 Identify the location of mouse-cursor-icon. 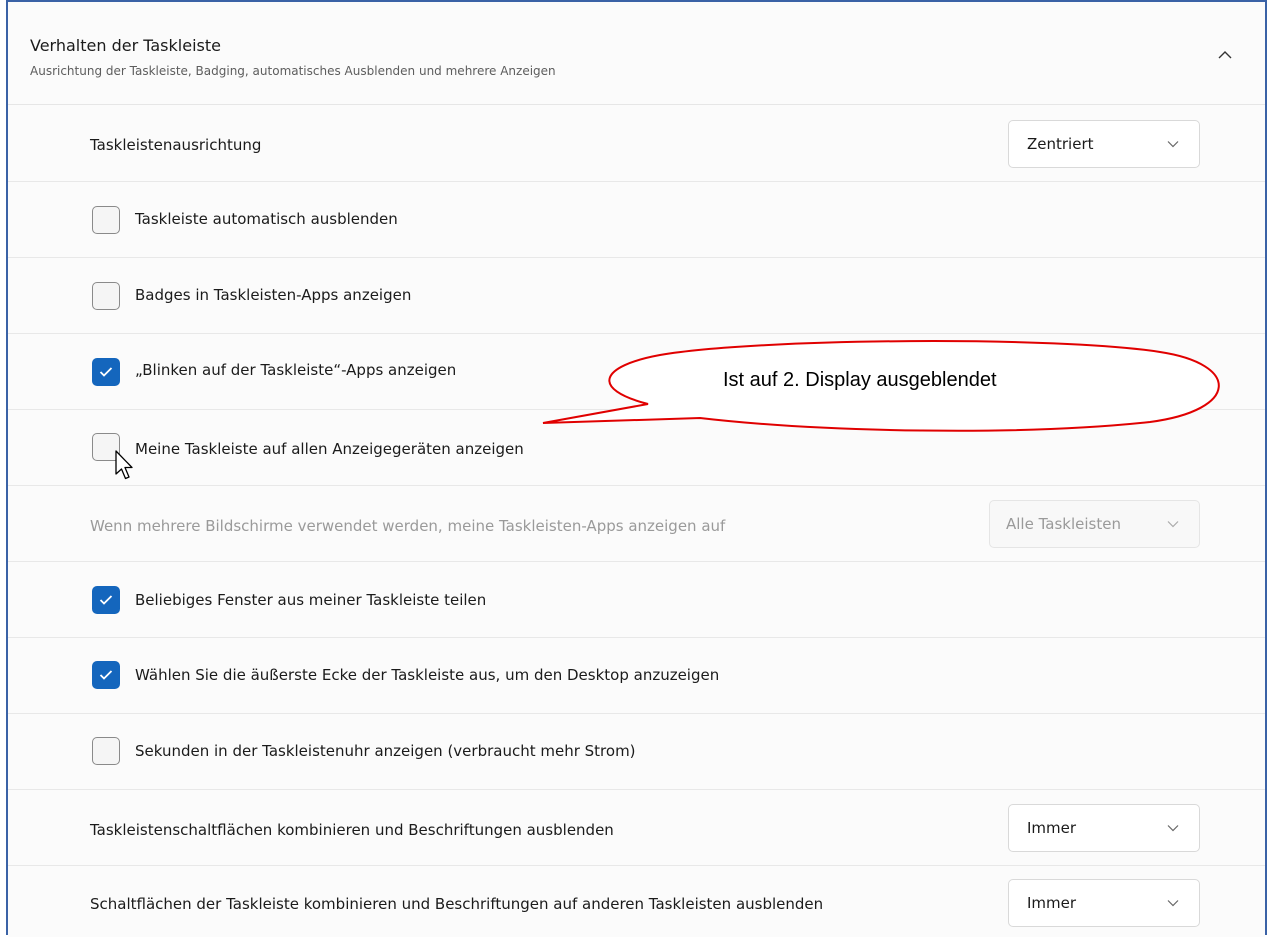
(124, 465).